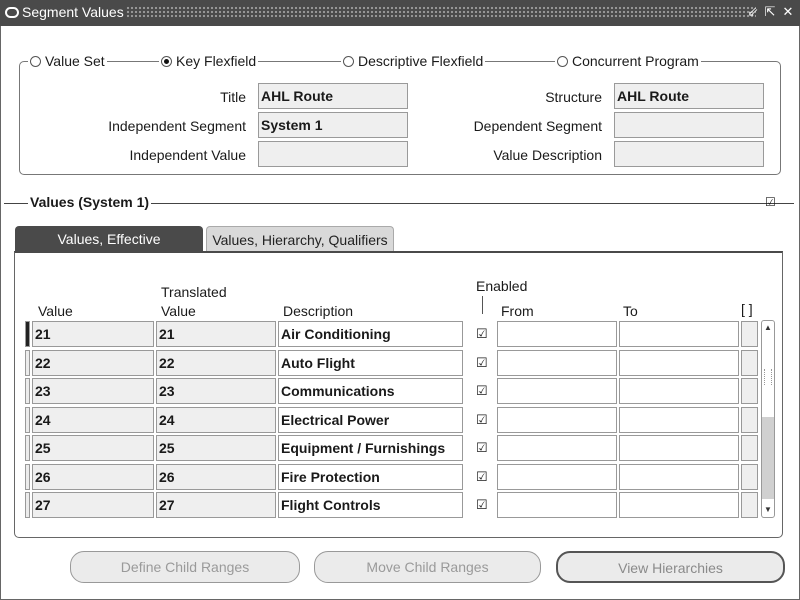  Describe the element at coordinates (216, 334) in the screenshot. I see `translated-value-cell: 21` at that location.